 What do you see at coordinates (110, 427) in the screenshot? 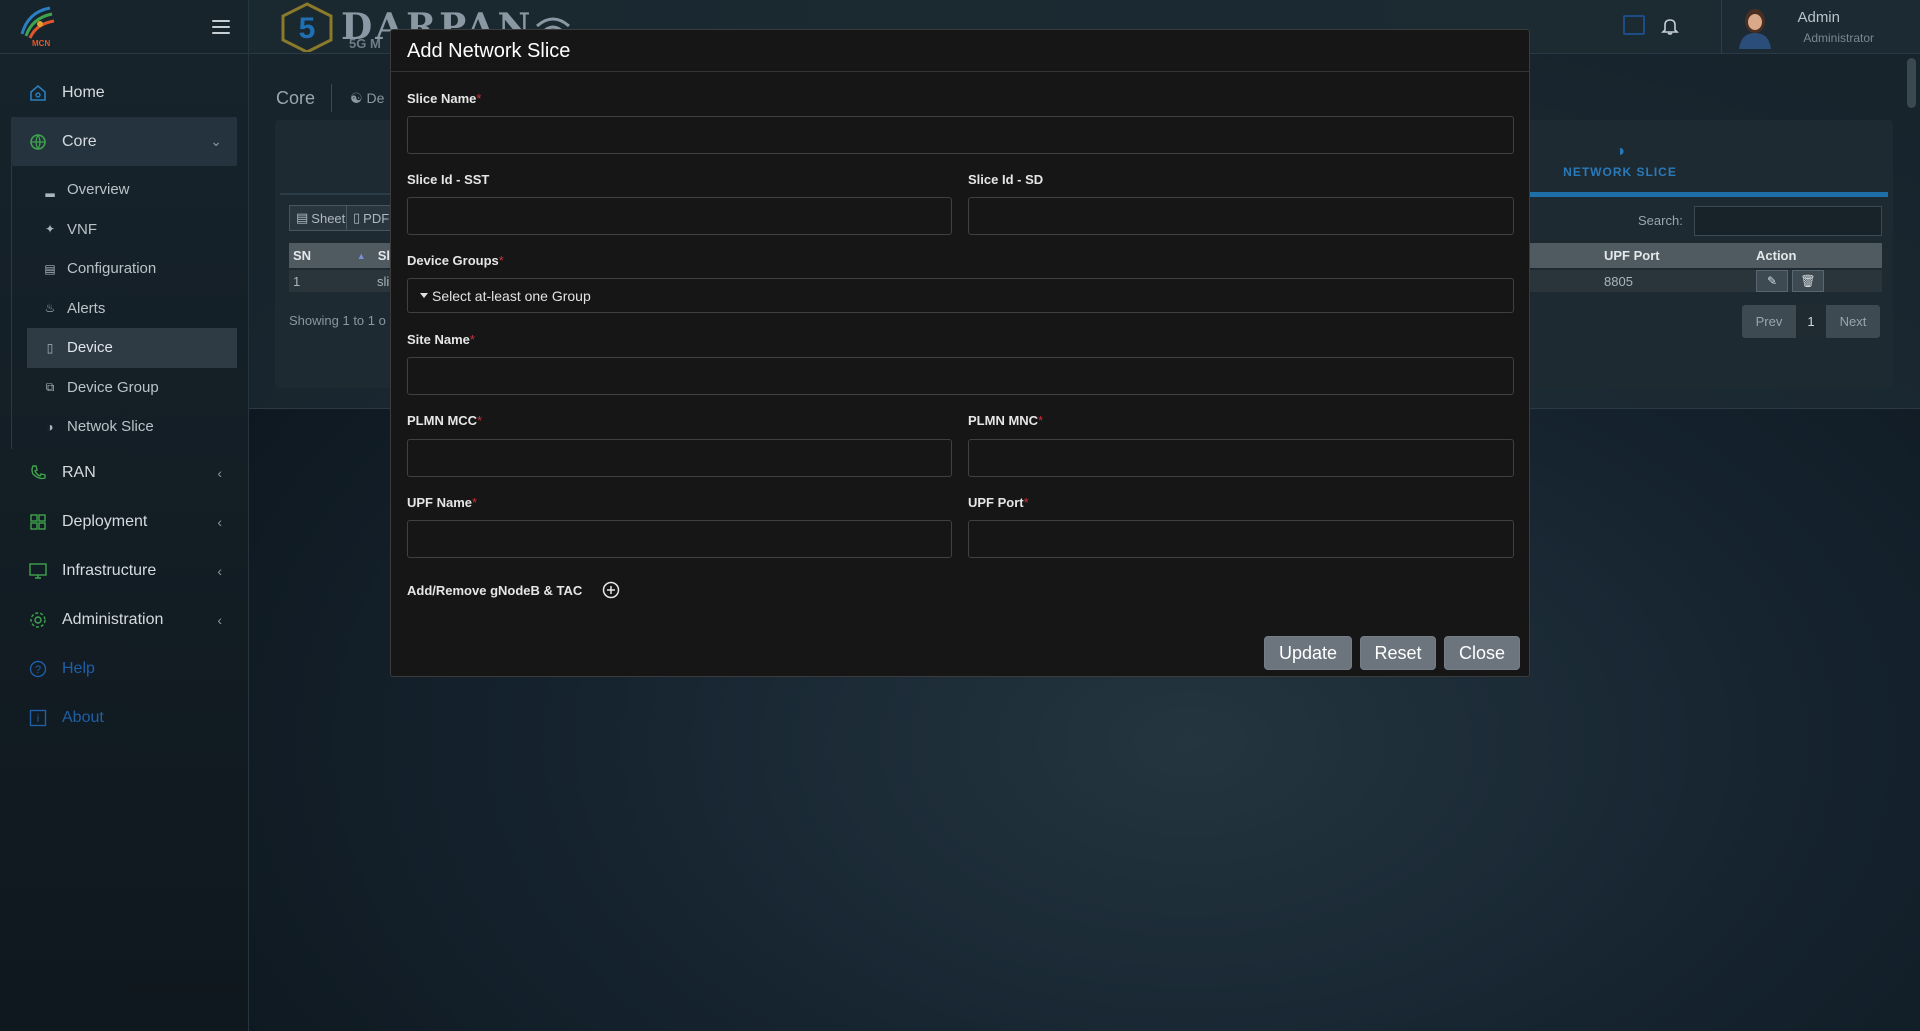
I see `submenu-item-label: Netwok Slice` at bounding box center [110, 427].